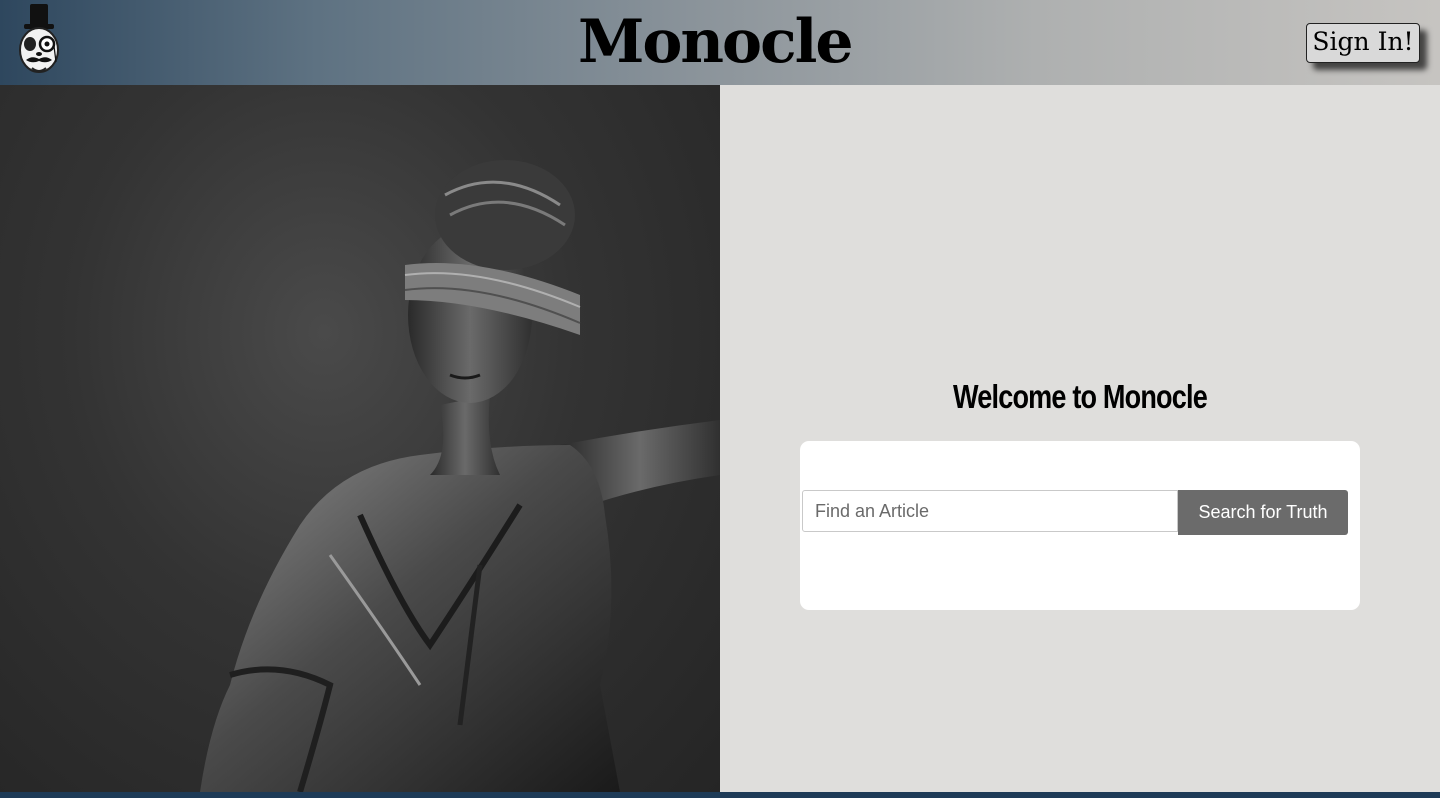 The width and height of the screenshot is (1440, 798). Describe the element at coordinates (990, 511) in the screenshot. I see `article-search-input` at that location.